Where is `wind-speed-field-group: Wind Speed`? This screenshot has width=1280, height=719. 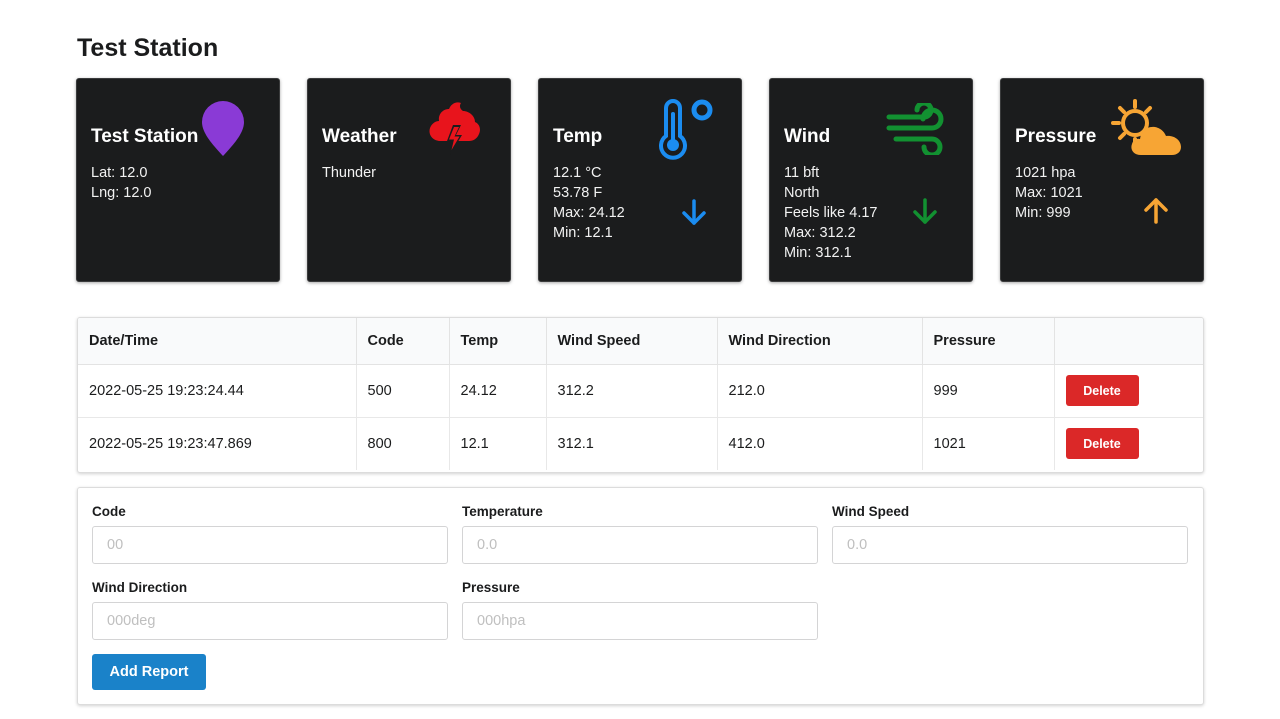
wind-speed-field-group: Wind Speed is located at coordinates (1010, 534).